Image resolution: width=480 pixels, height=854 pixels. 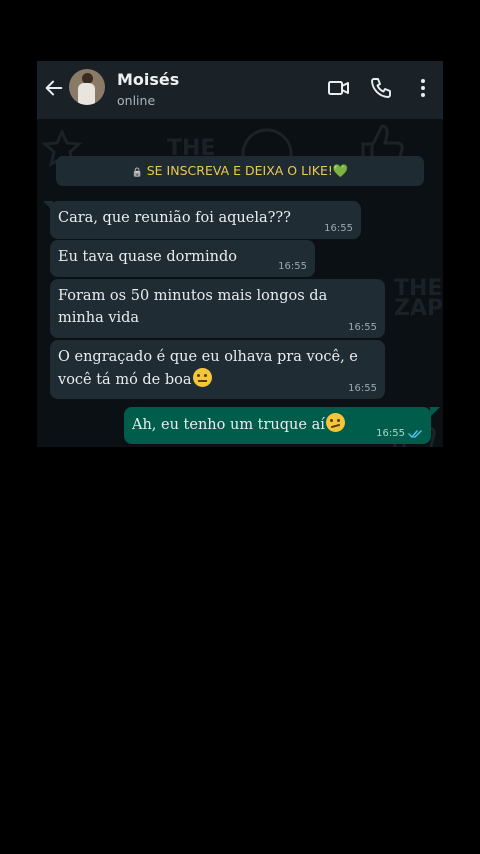 I want to click on outgoing-message: Ah, eu tenho um truque aí 16:55, so click(x=277, y=425).